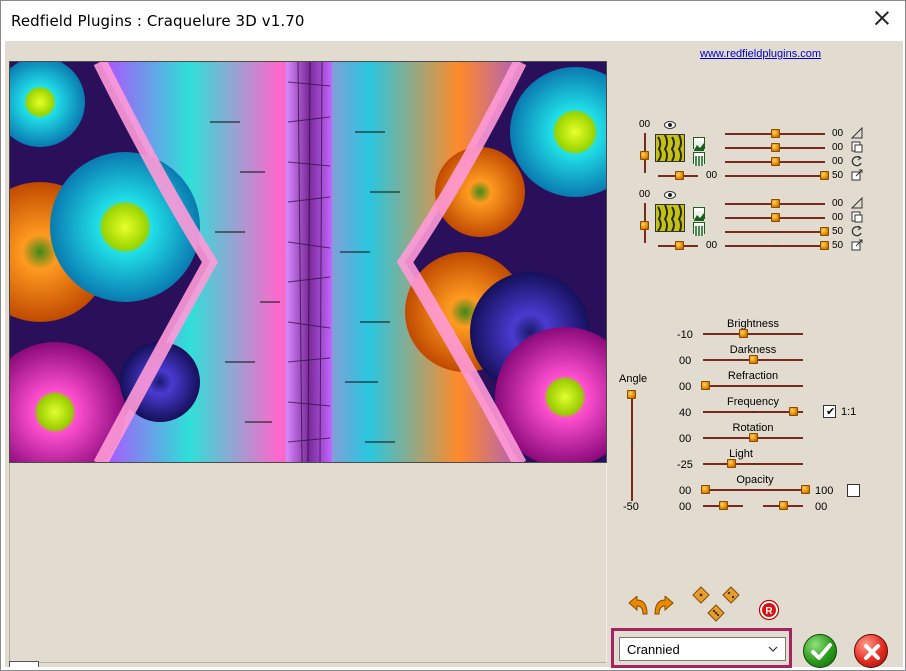  Describe the element at coordinates (699, 159) in the screenshot. I see `layer1-pattern-button` at that location.